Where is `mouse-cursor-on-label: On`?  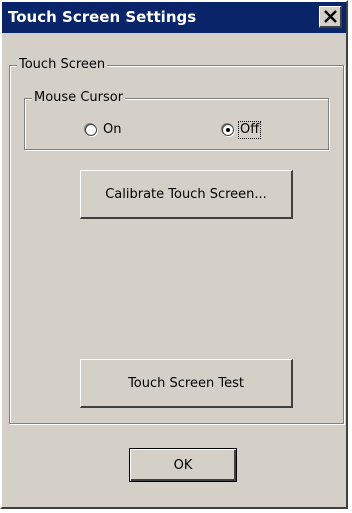 mouse-cursor-on-label: On is located at coordinates (112, 129).